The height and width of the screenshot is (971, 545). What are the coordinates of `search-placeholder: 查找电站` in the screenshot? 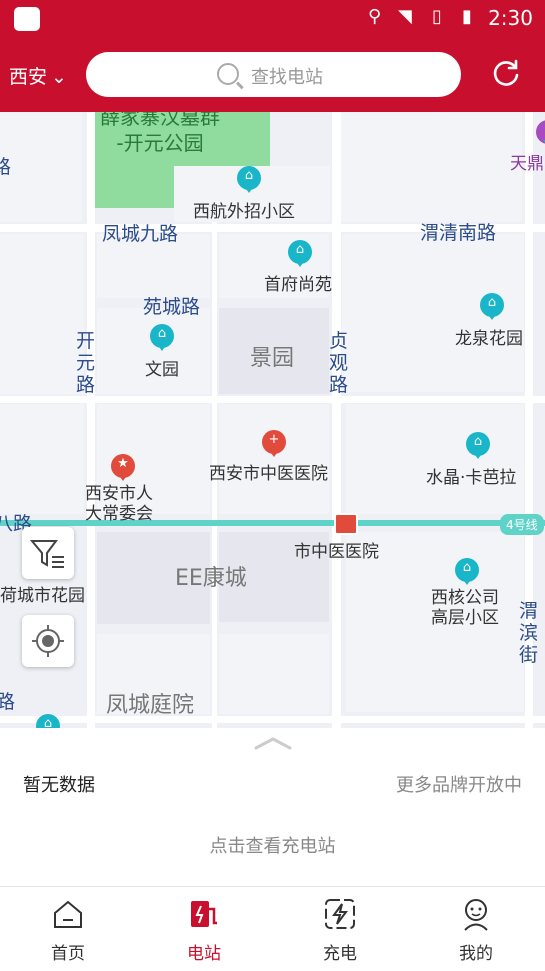 It's located at (287, 77).